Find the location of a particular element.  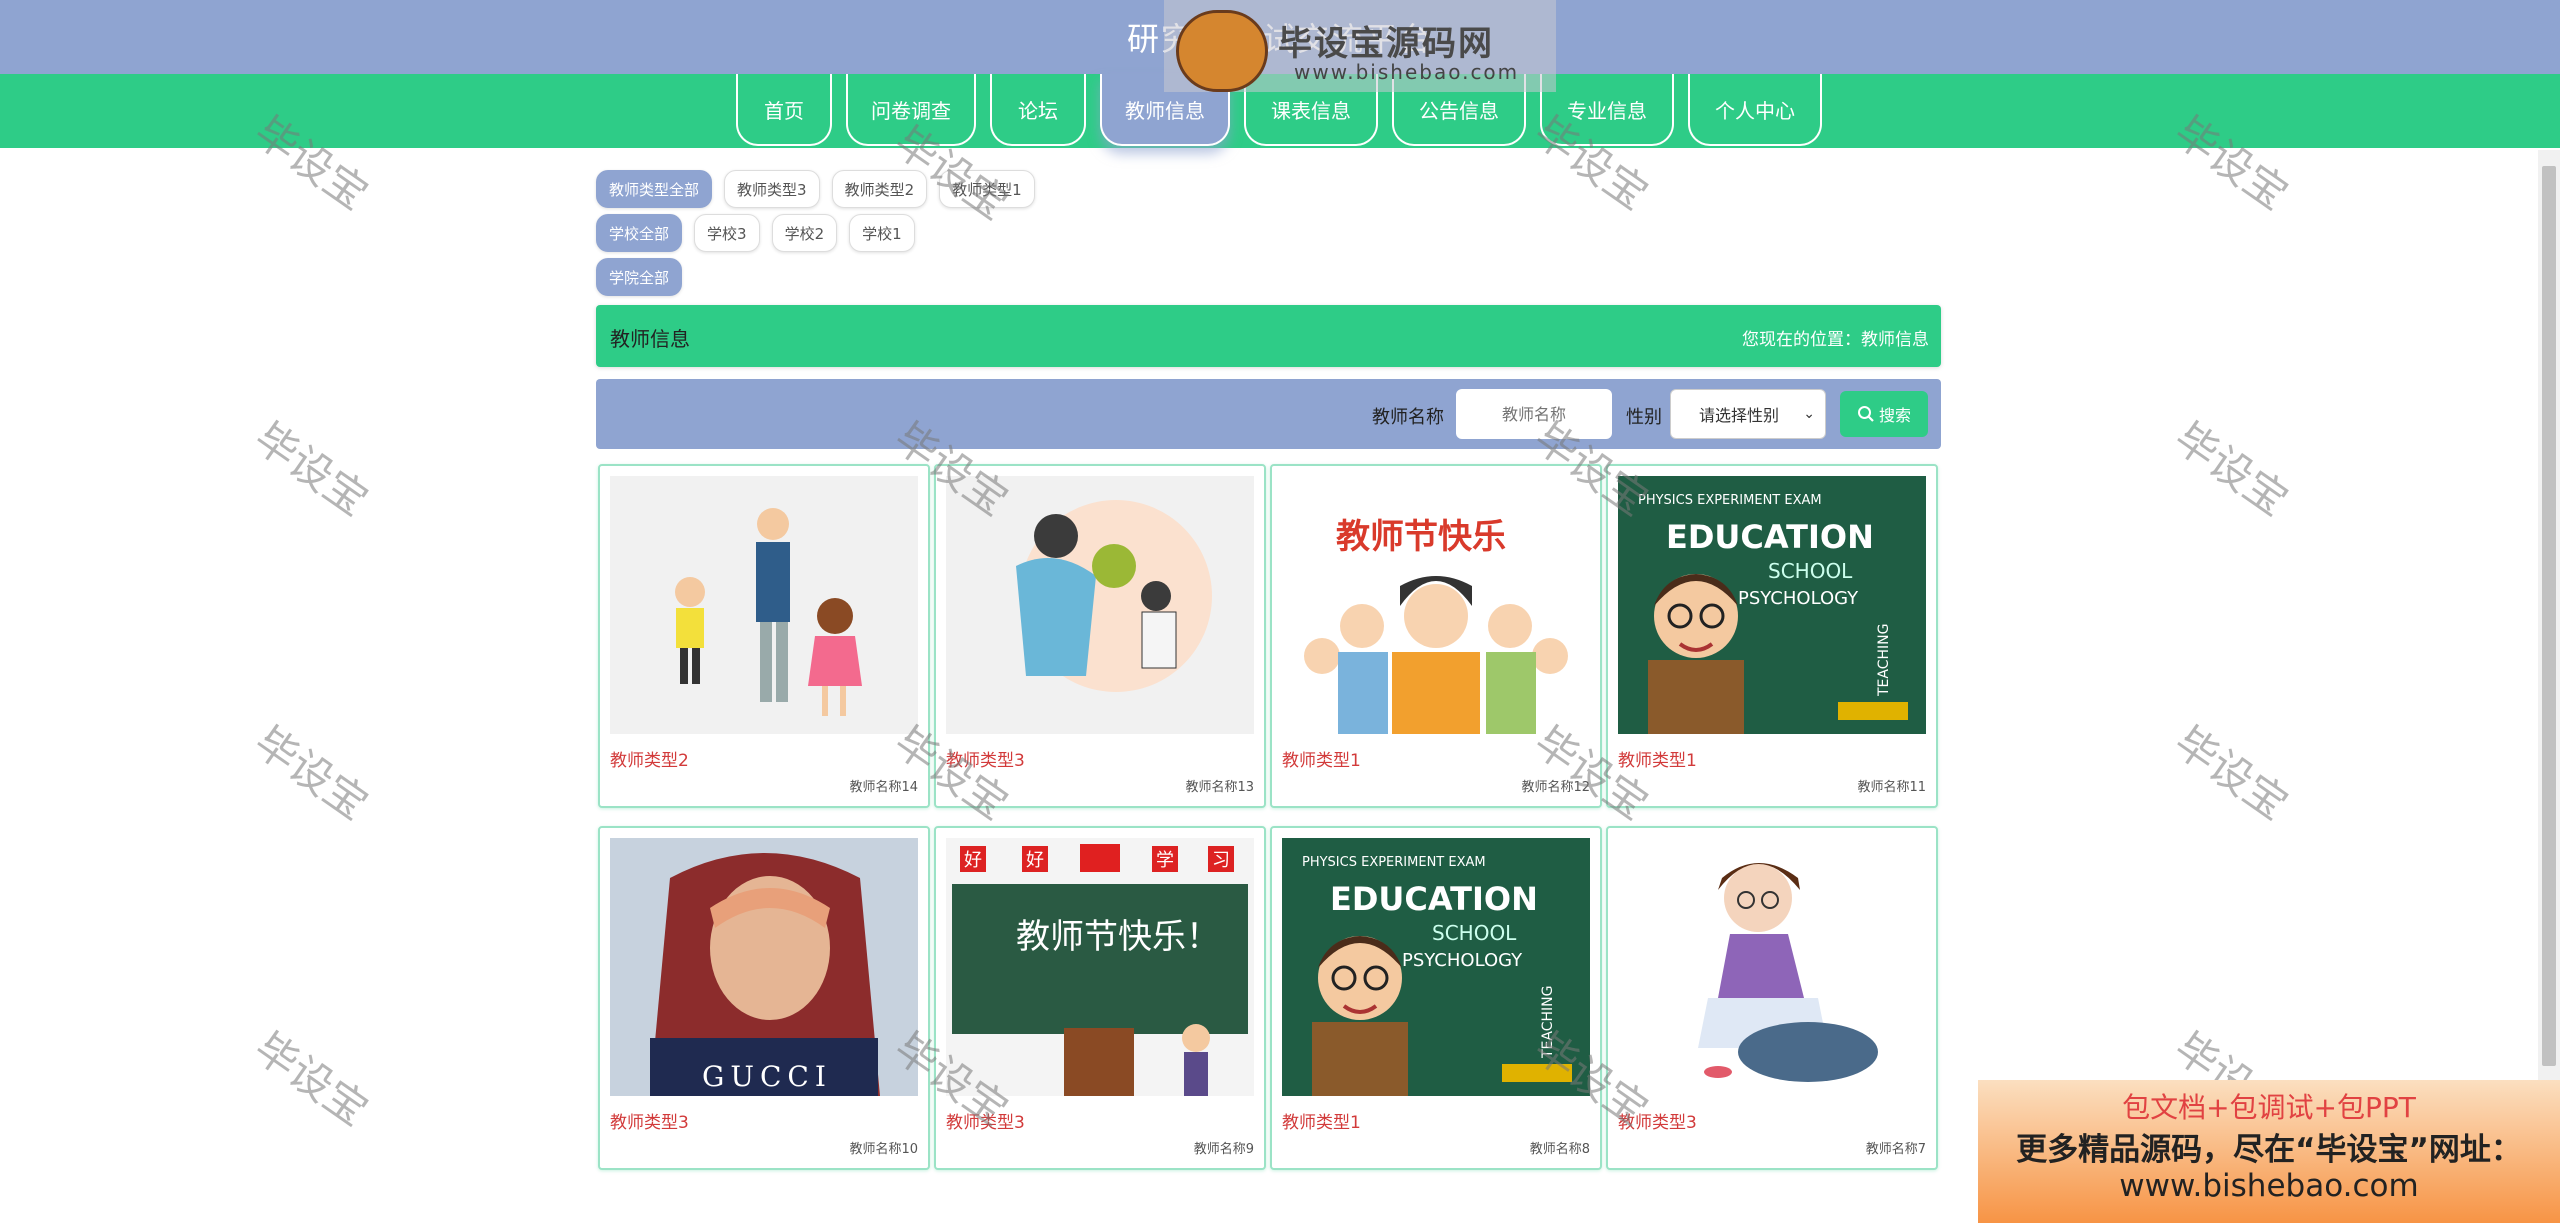

teacher-name-label: 教师名称 is located at coordinates (1408, 417).